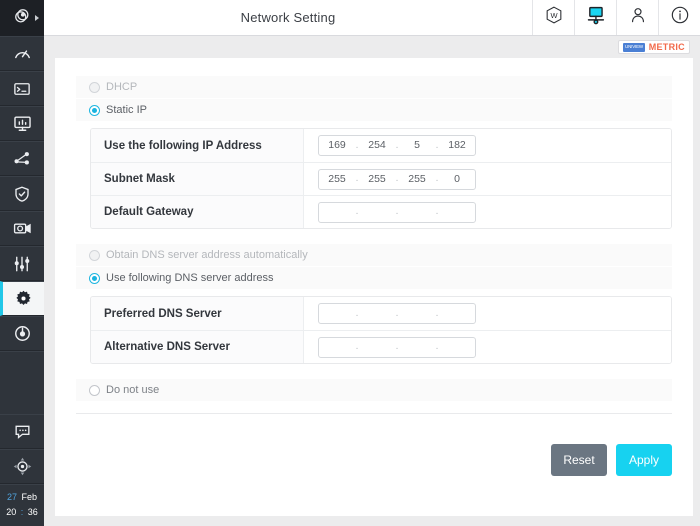 Image resolution: width=700 pixels, height=526 pixels. I want to click on alternative-dns-input: . . ., so click(397, 347).